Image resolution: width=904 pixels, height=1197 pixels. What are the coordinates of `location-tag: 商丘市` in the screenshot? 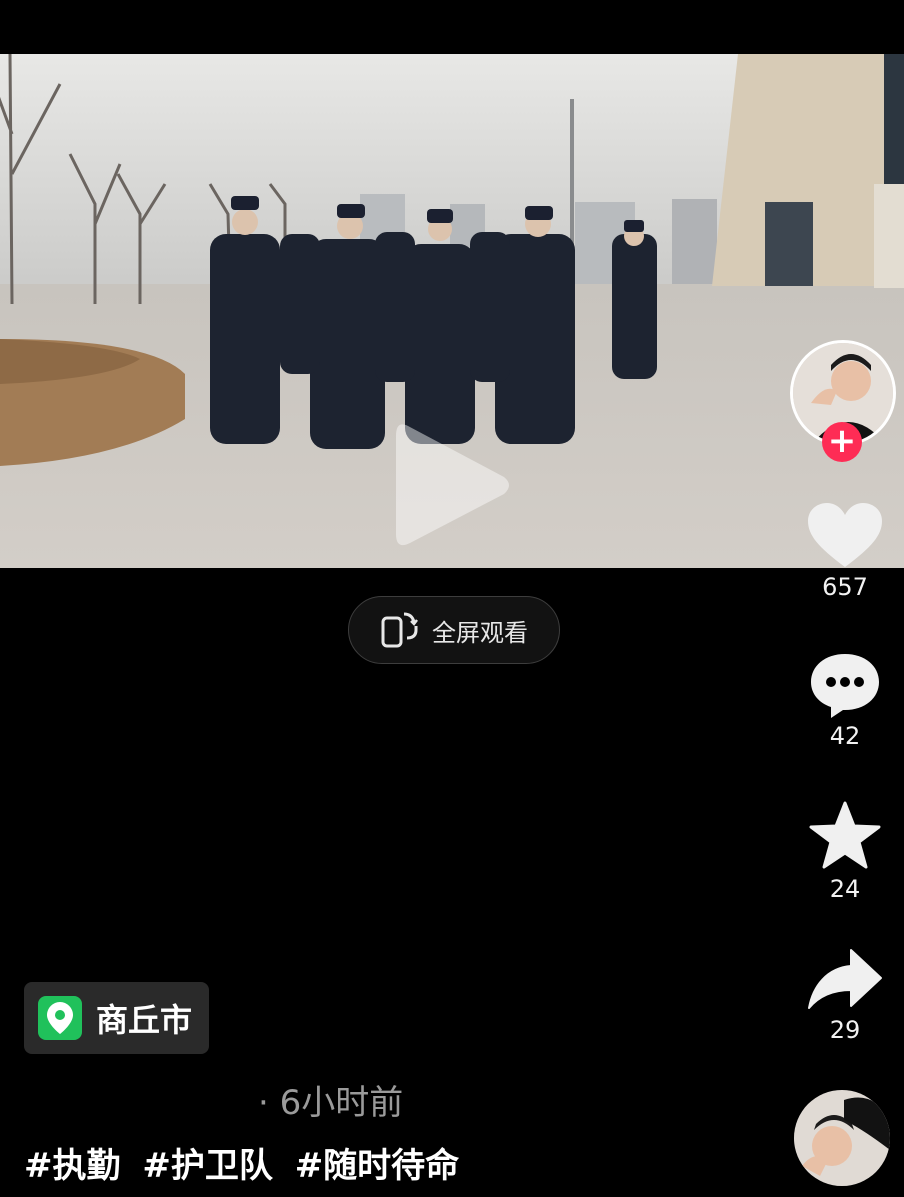 It's located at (116, 1018).